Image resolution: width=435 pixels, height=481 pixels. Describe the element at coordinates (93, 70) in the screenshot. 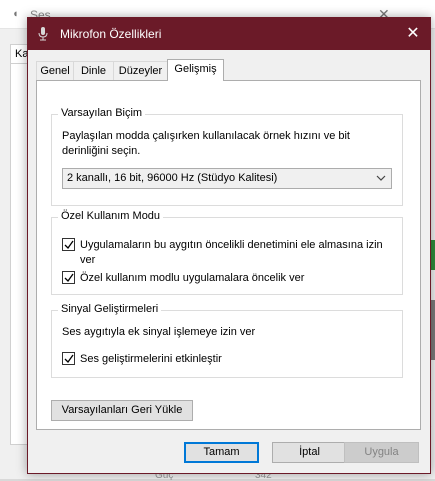

I see `tab-dinle: Dinle` at that location.